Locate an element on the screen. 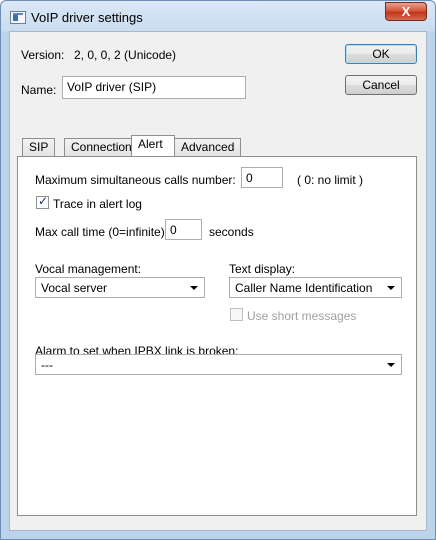  close-button: X is located at coordinates (406, 11).